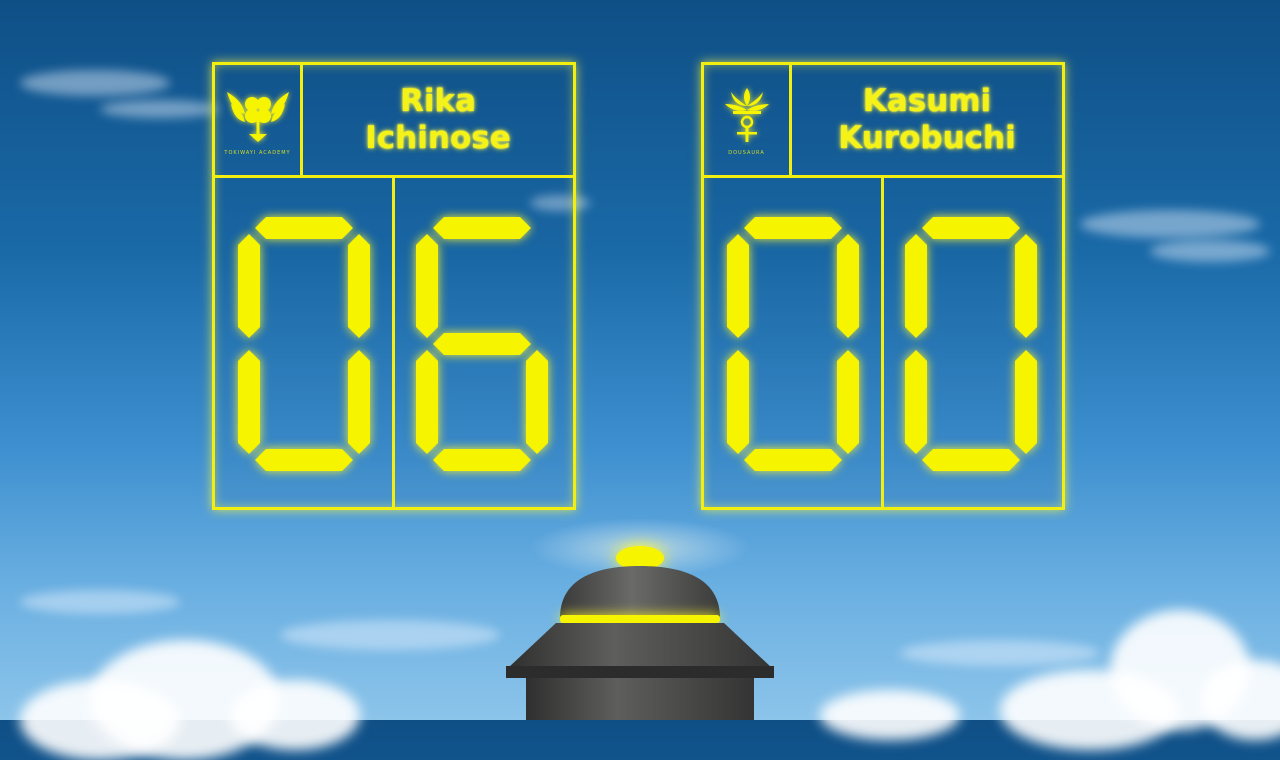  I want to click on buzzer-light-ring, so click(640, 619).